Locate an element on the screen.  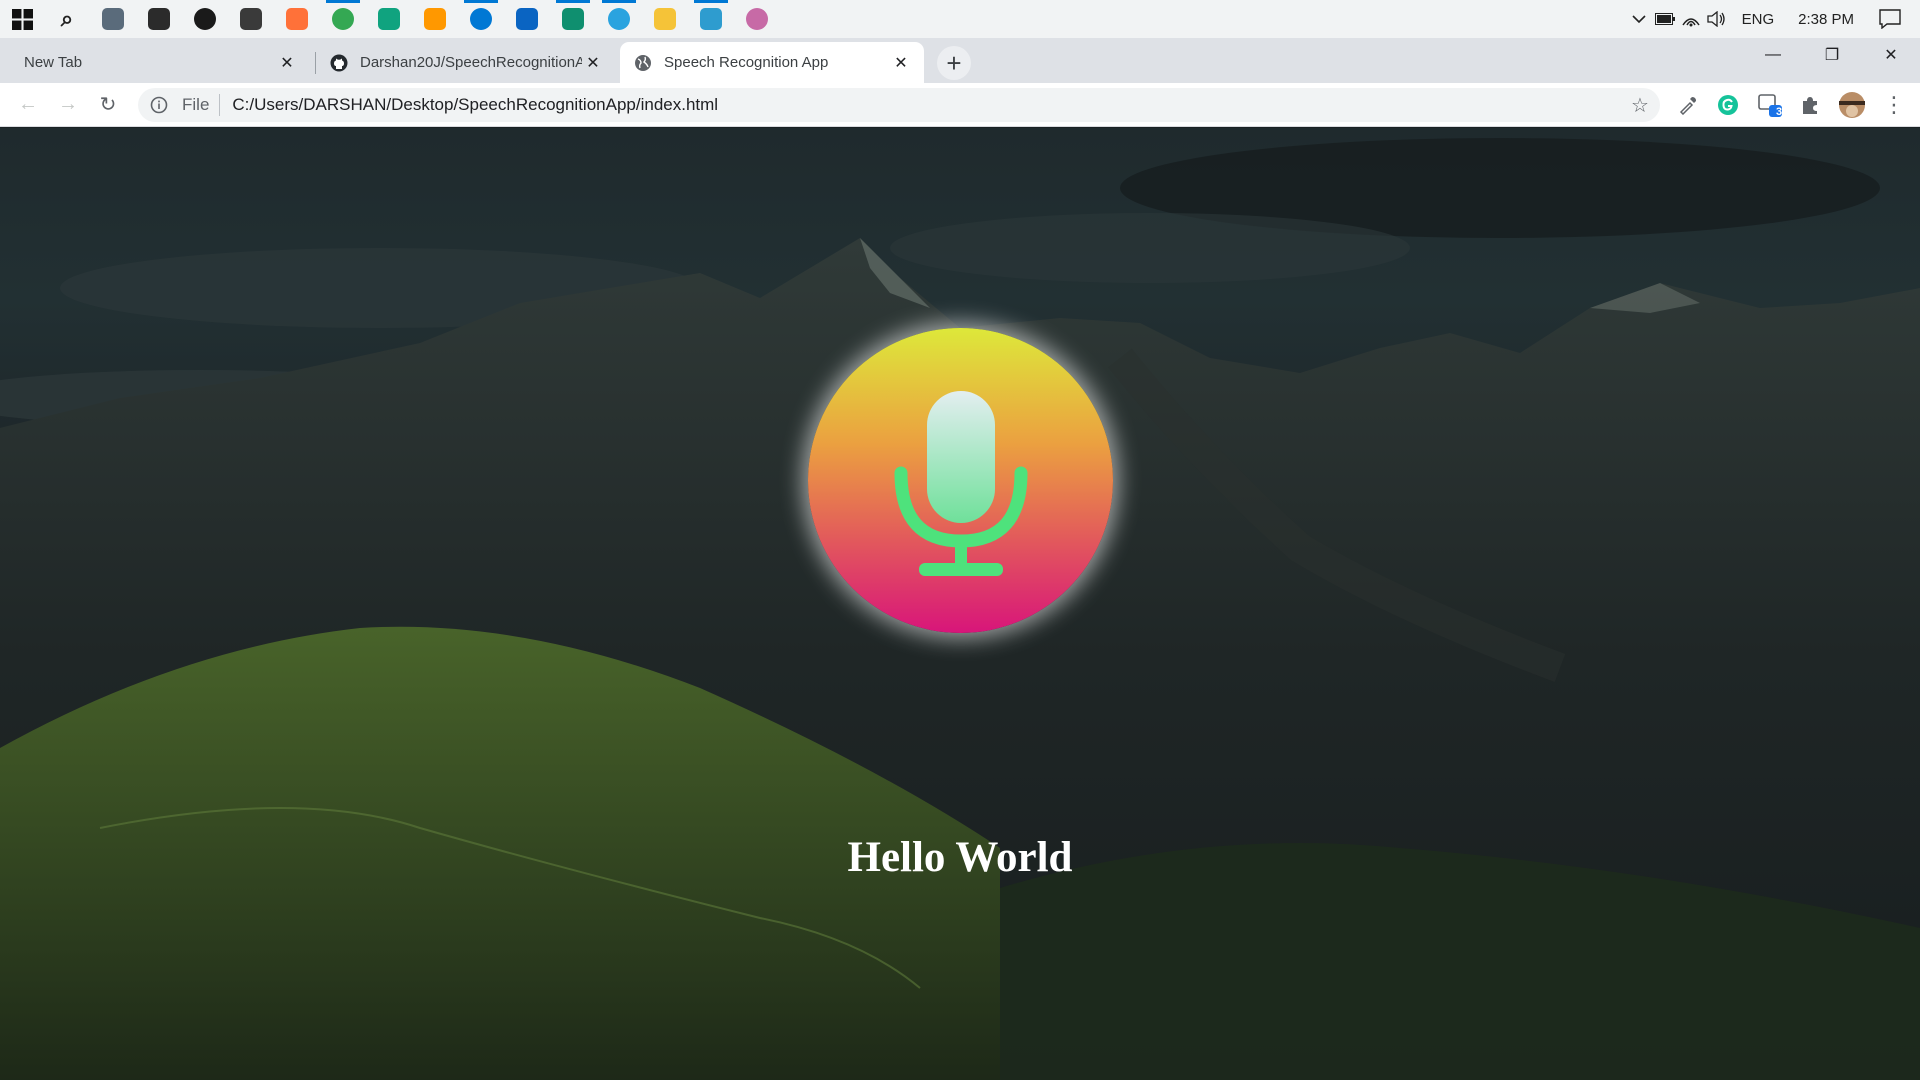
search-icon: ⌕ is located at coordinates (67, 19).